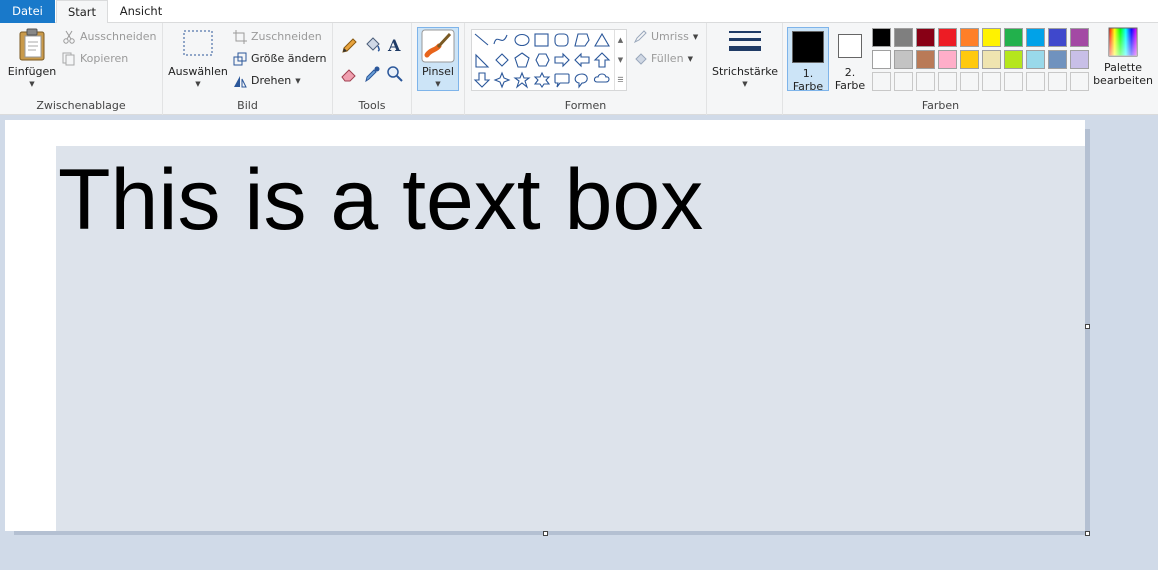 This screenshot has width=1158, height=570. What do you see at coordinates (665, 37) in the screenshot?
I see `outline-button: Umriss ▼` at bounding box center [665, 37].